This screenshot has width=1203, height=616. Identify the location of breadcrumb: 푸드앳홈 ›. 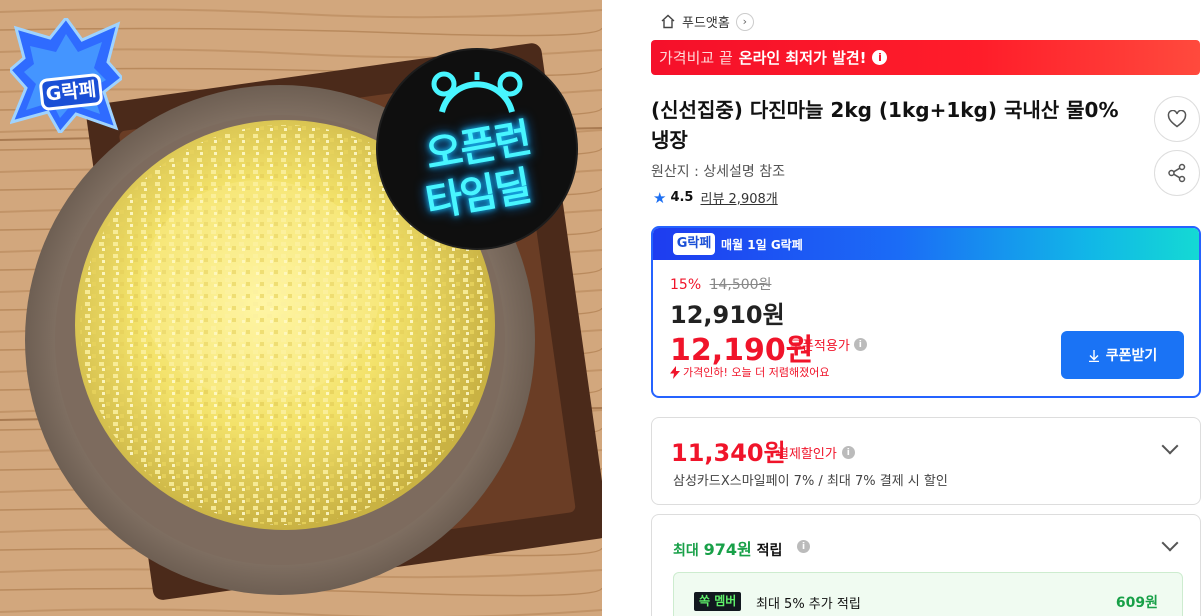
(707, 21).